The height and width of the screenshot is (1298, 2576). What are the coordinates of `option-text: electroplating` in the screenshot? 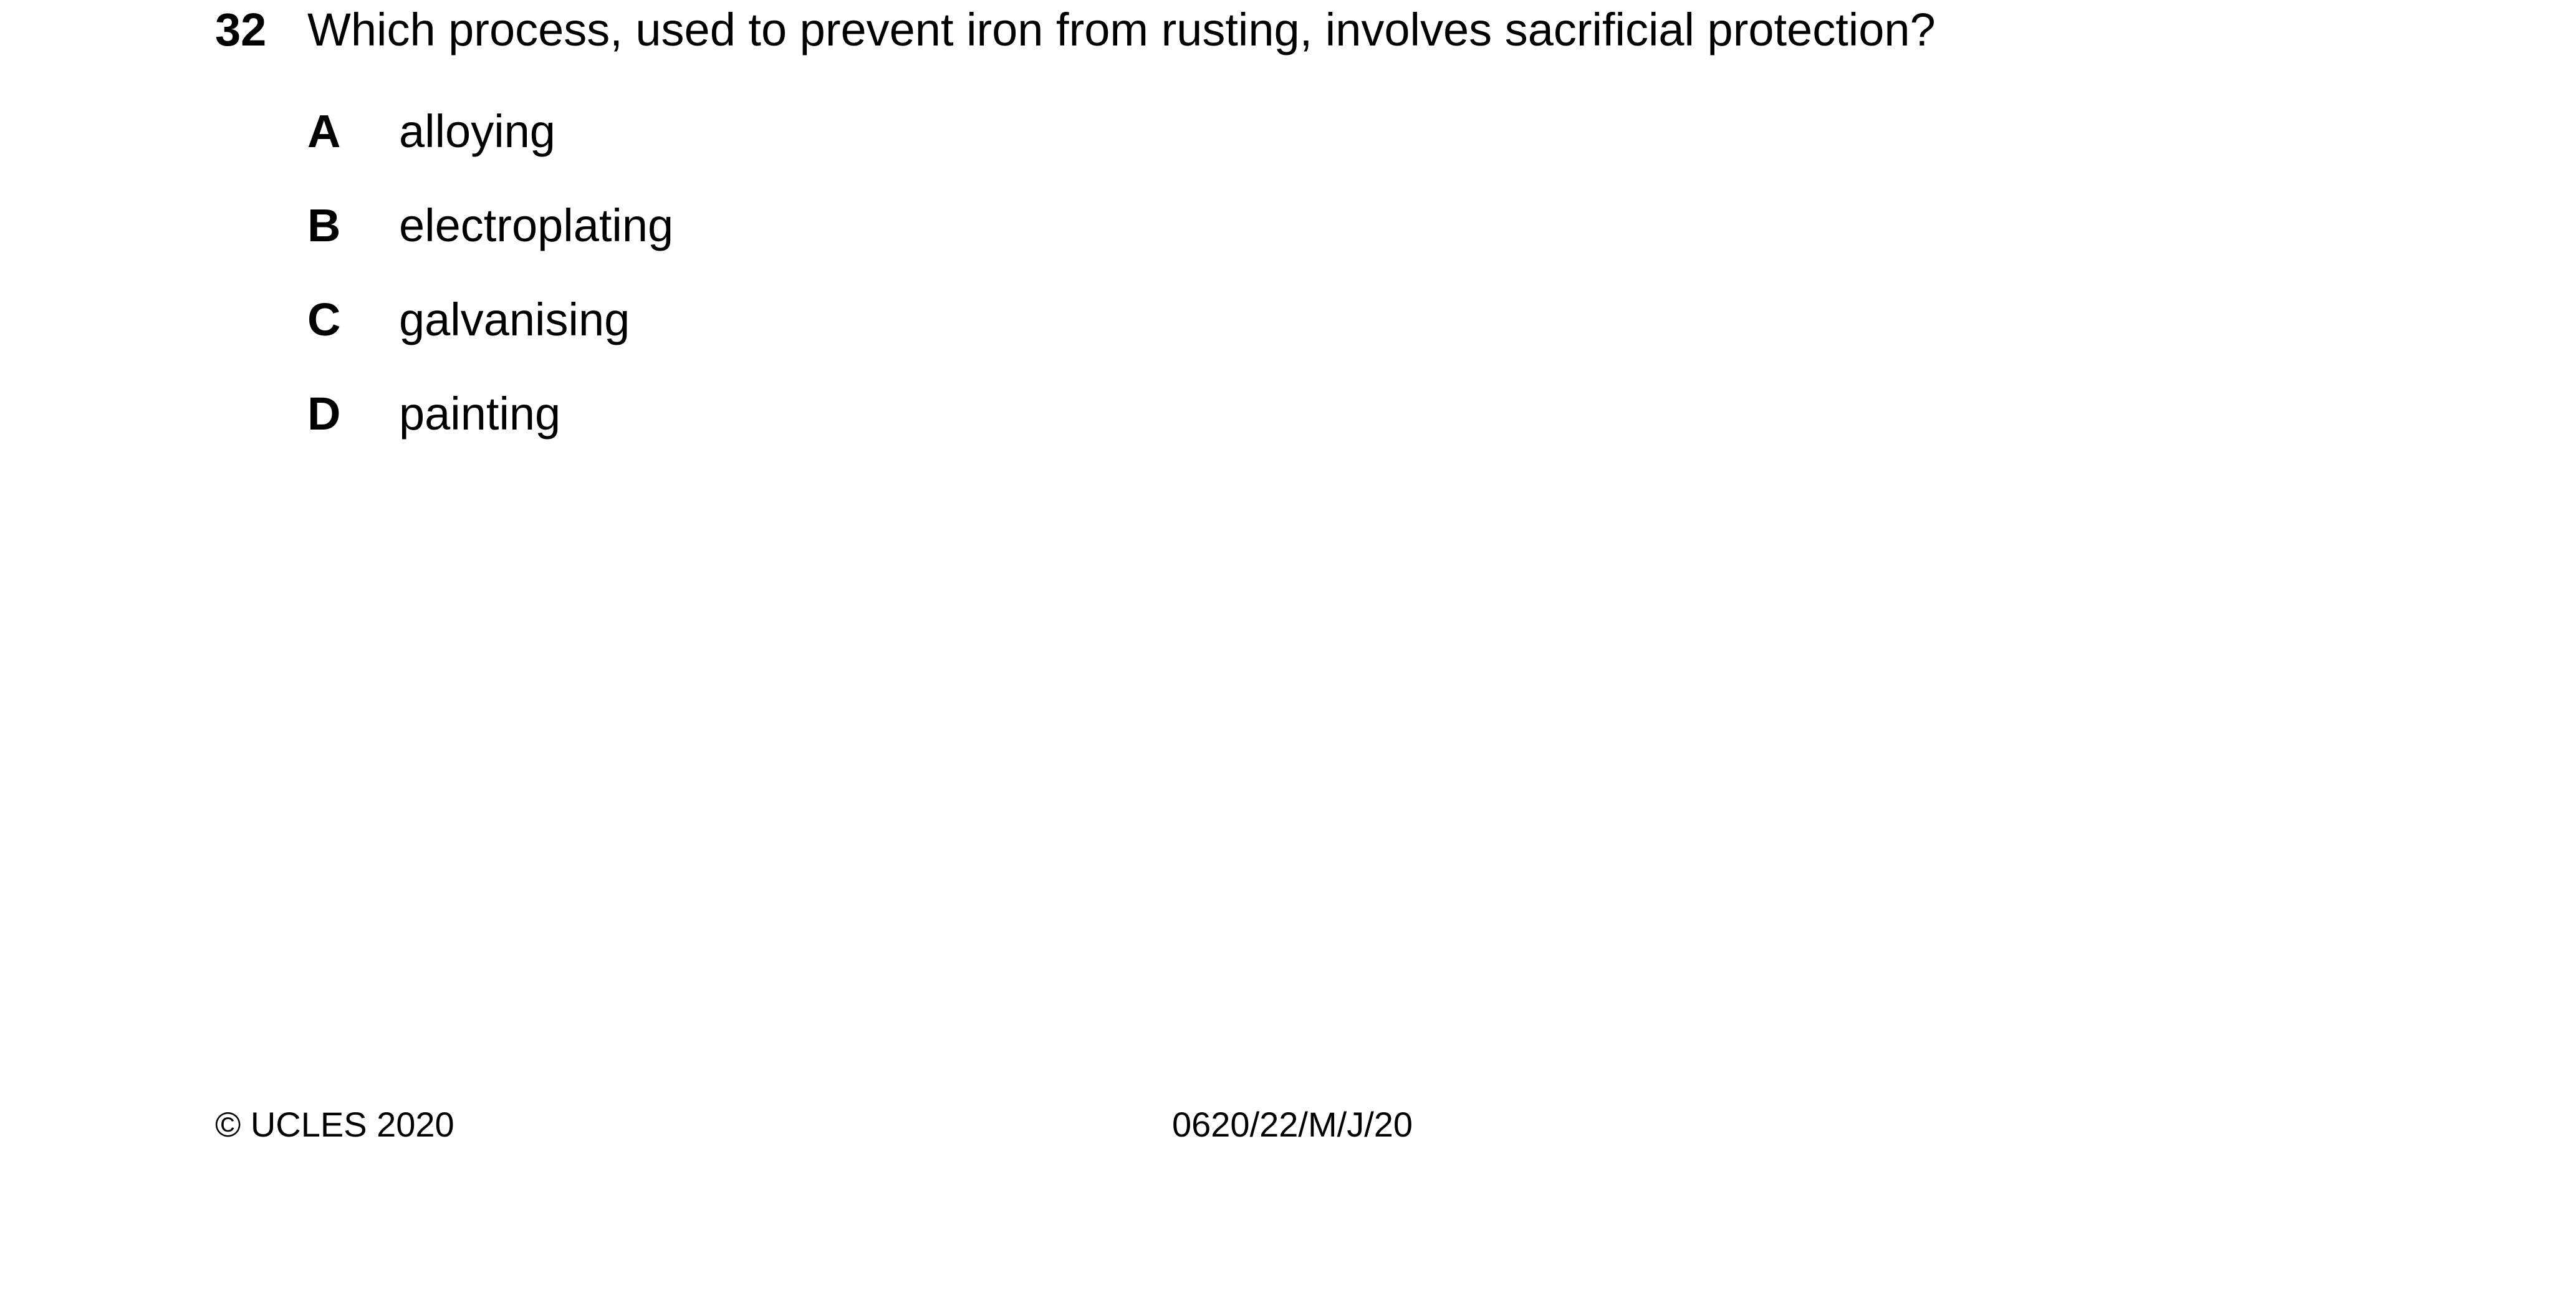 It's located at (536, 225).